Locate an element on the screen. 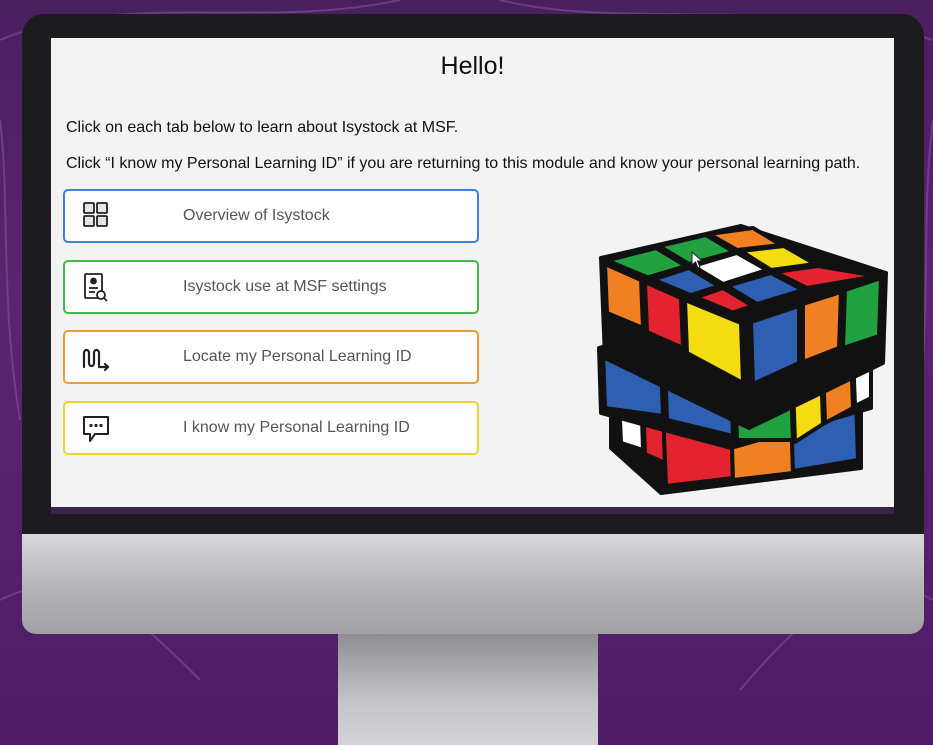  tab-overview: Overview of Isystock is located at coordinates (271, 216).